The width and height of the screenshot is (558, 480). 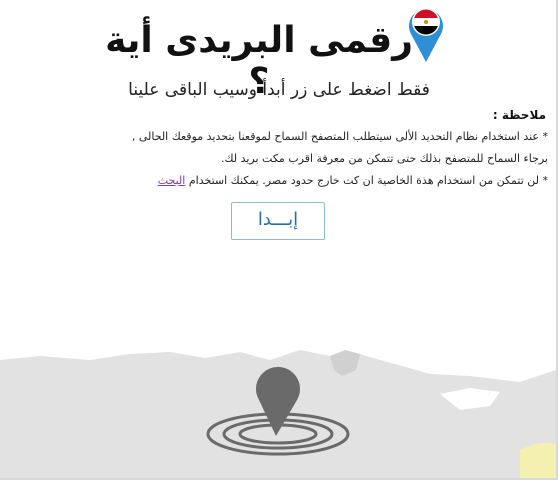 What do you see at coordinates (426, 35) in the screenshot?
I see `egypt-flag-pin-icon` at bounding box center [426, 35].